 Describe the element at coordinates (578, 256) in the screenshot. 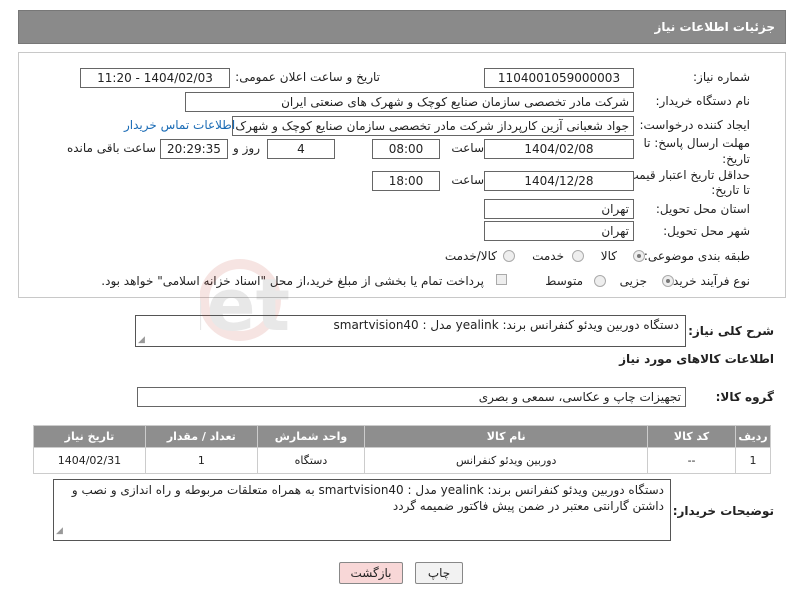

I see `category-radio-service` at that location.